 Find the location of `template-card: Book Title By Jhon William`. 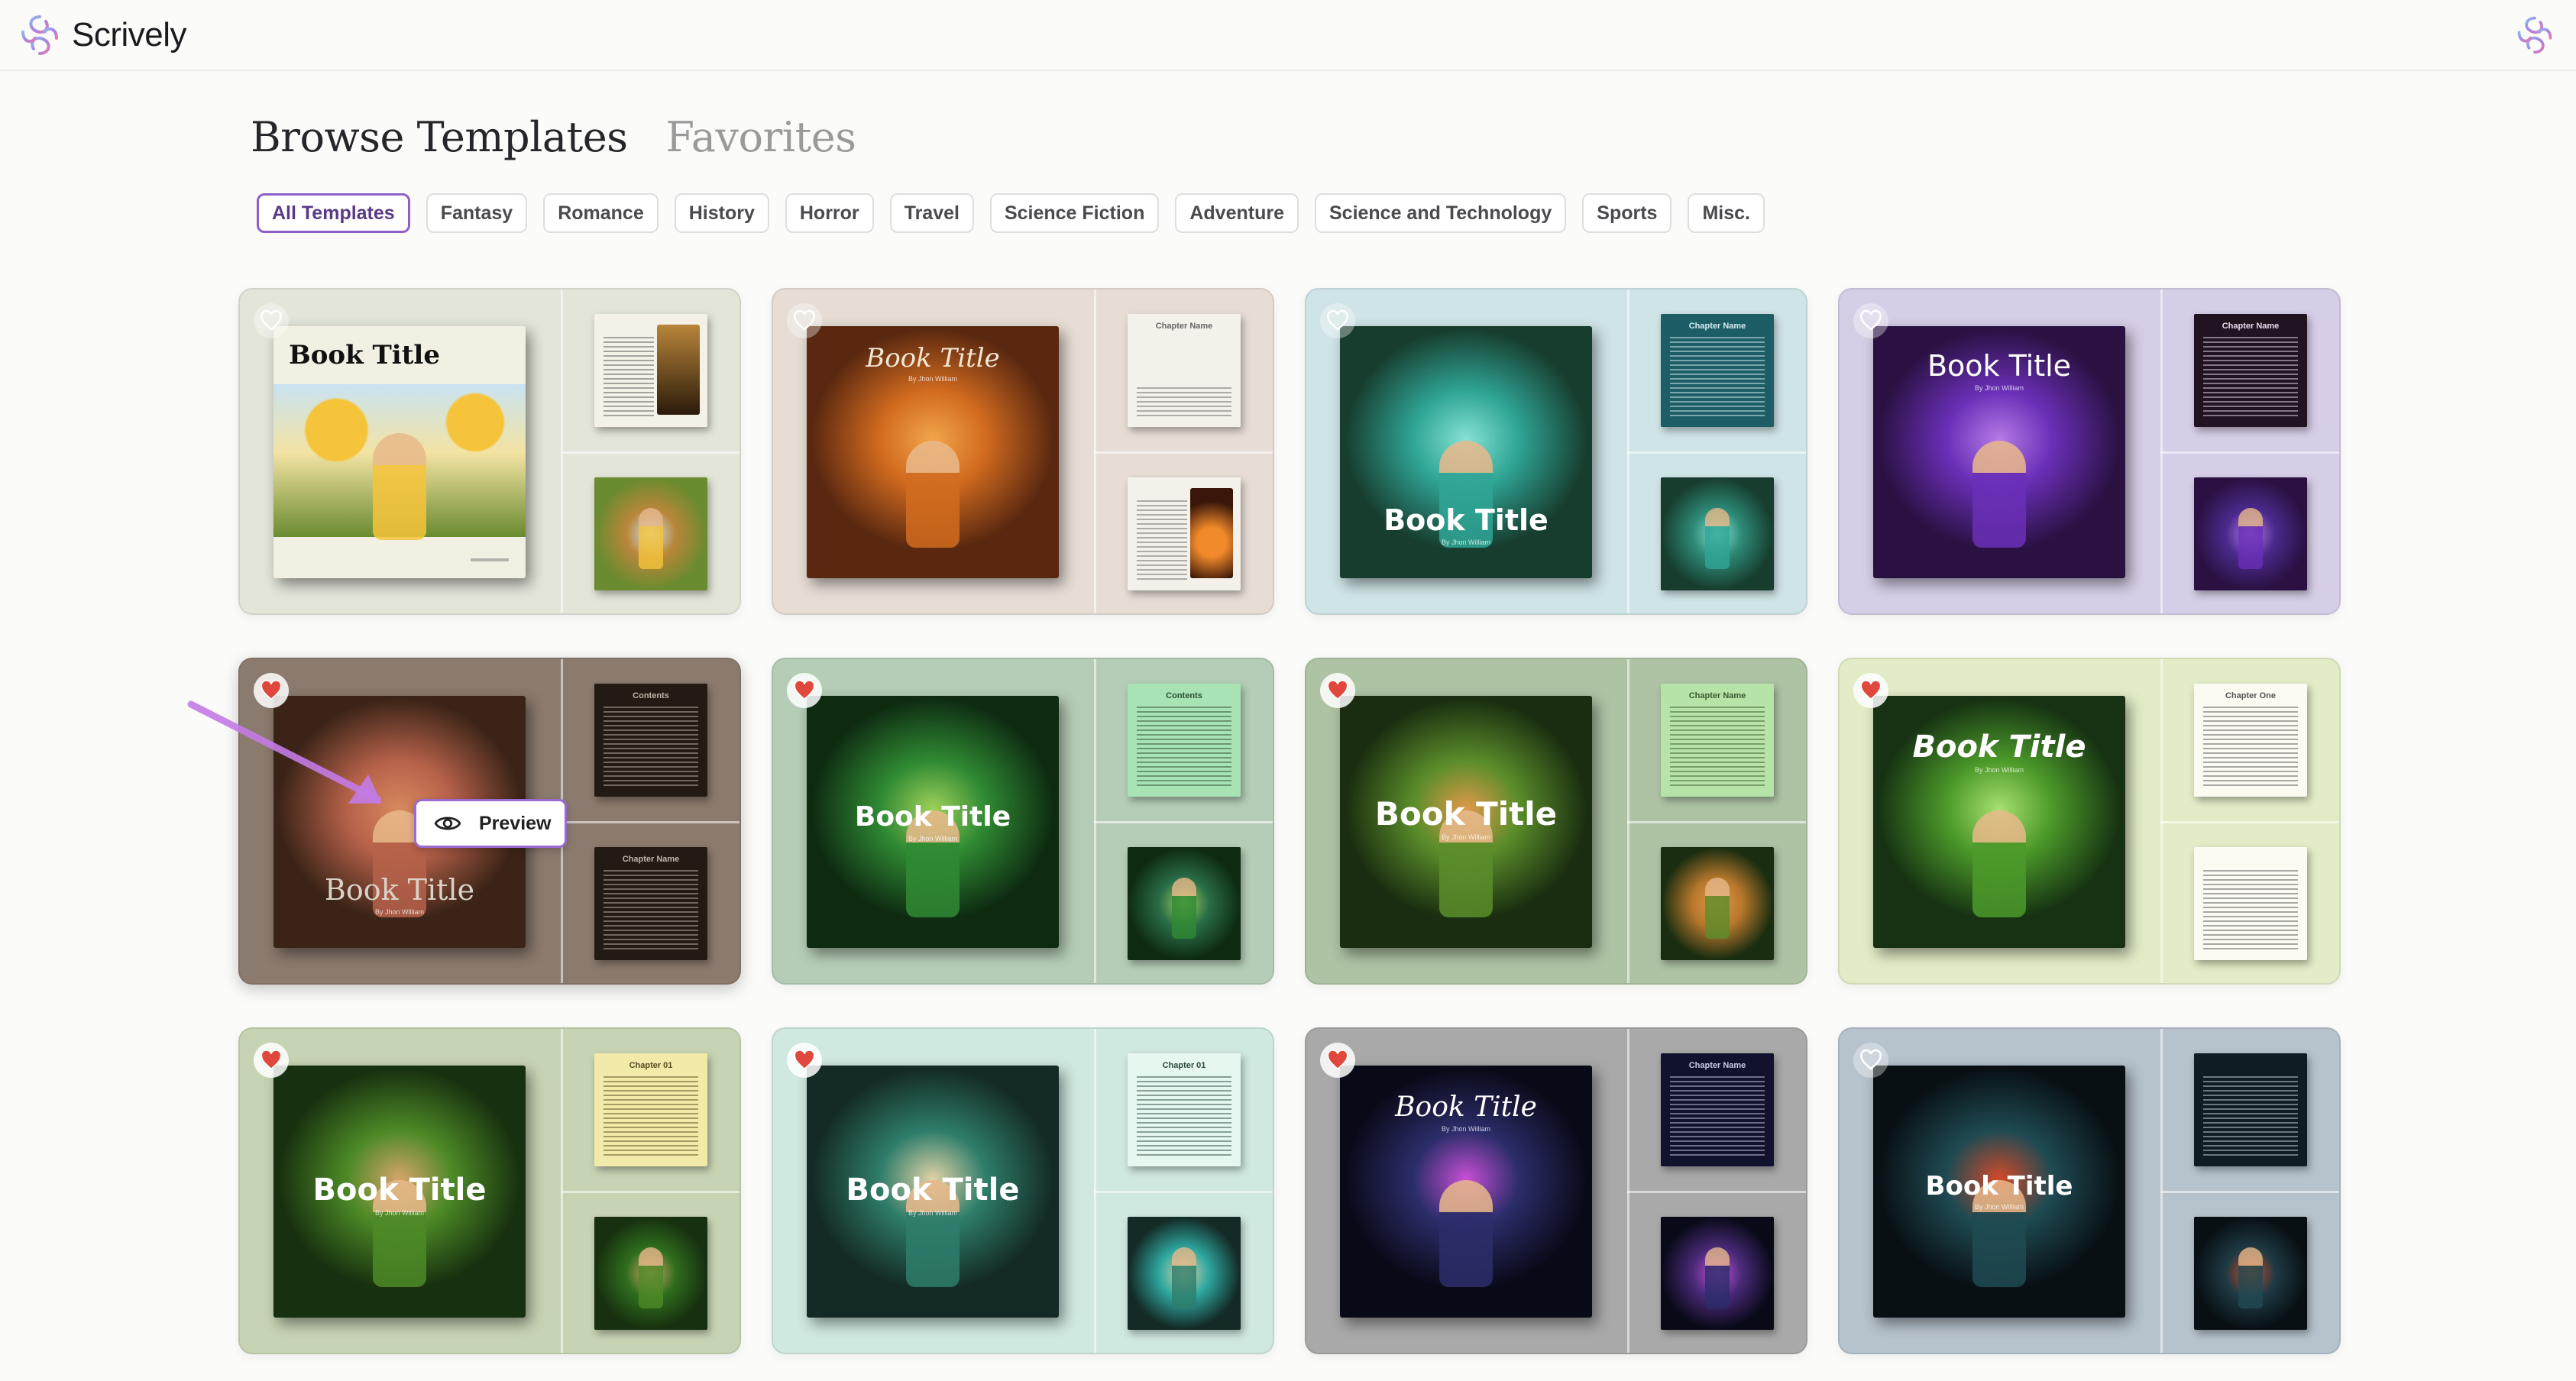

template-card: Book Title By Jhon William is located at coordinates (2089, 1190).